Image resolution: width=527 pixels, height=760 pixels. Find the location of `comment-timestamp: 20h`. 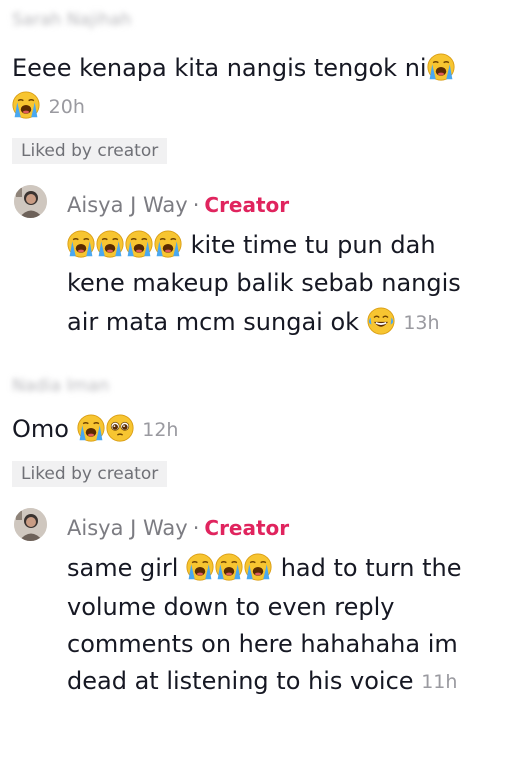

comment-timestamp: 20h is located at coordinates (66, 107).